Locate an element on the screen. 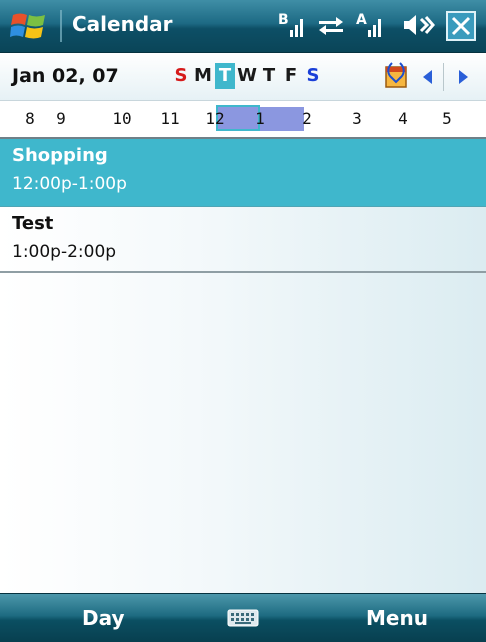 The image size is (486, 642). week-day-thursday: T is located at coordinates (269, 76).